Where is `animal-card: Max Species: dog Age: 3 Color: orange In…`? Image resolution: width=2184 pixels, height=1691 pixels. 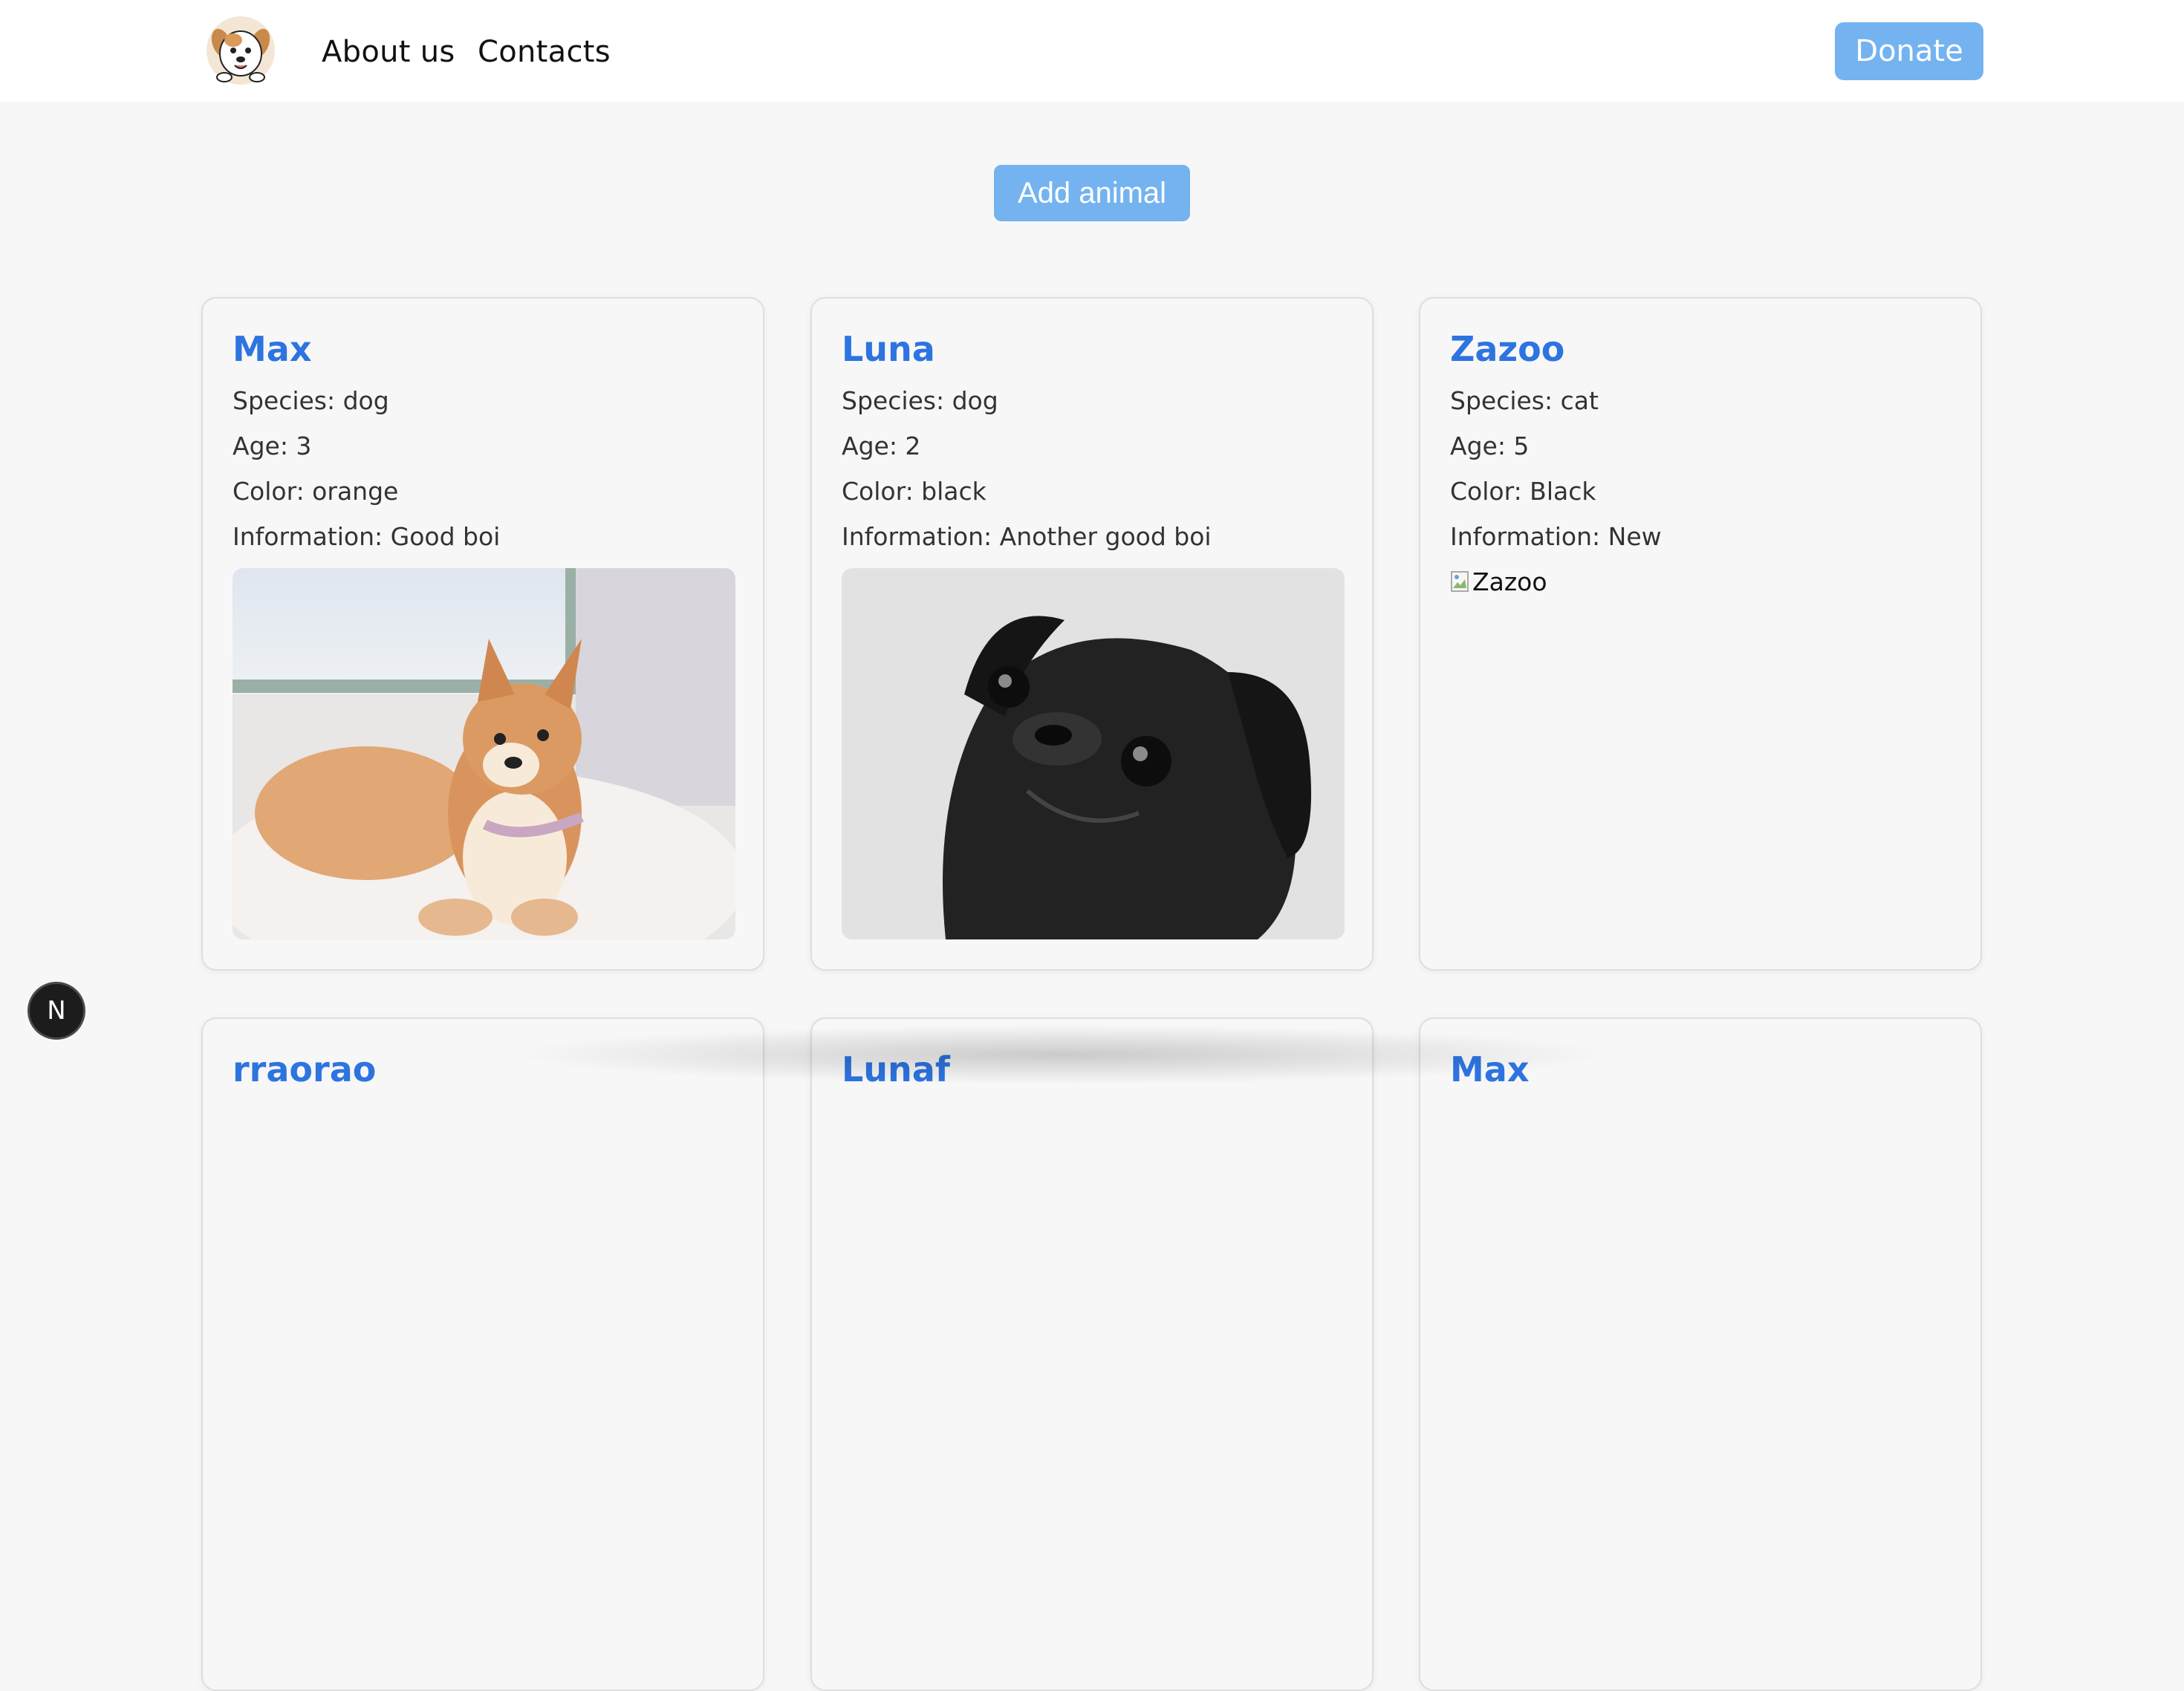 animal-card: Max Species: dog Age: 3 Color: orange In… is located at coordinates (483, 634).